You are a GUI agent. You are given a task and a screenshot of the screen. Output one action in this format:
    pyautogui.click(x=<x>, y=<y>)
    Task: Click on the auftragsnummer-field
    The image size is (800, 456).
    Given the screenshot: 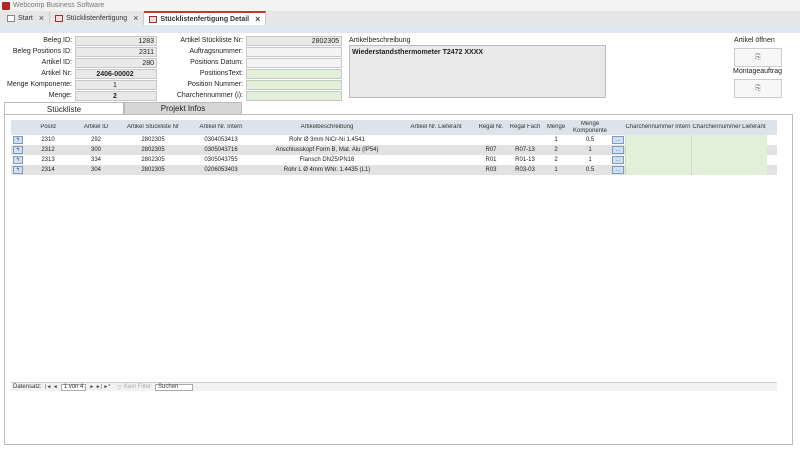 What is the action you would take?
    pyautogui.click(x=294, y=52)
    